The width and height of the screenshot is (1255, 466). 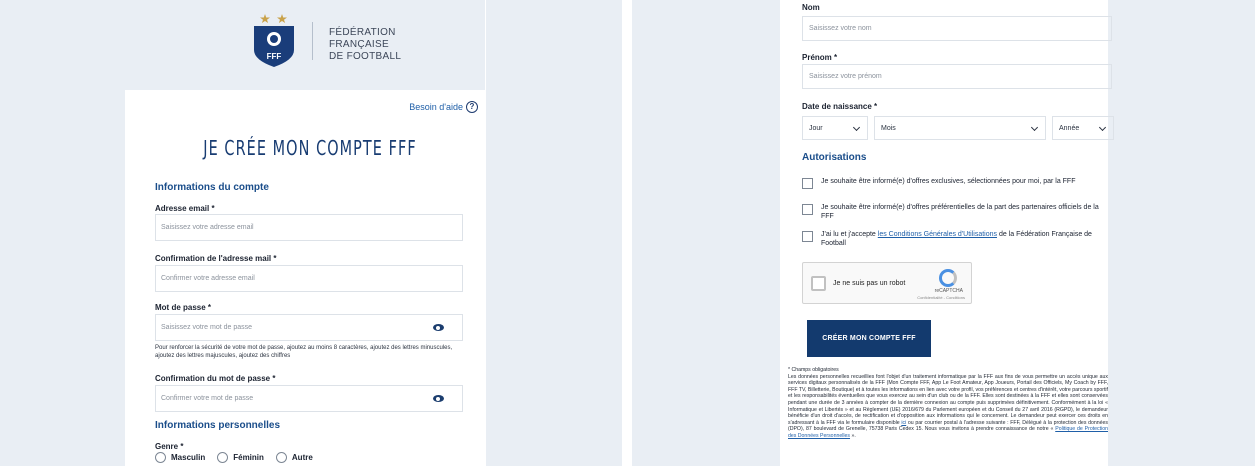 I want to click on recaptcha-icon, so click(x=948, y=278).